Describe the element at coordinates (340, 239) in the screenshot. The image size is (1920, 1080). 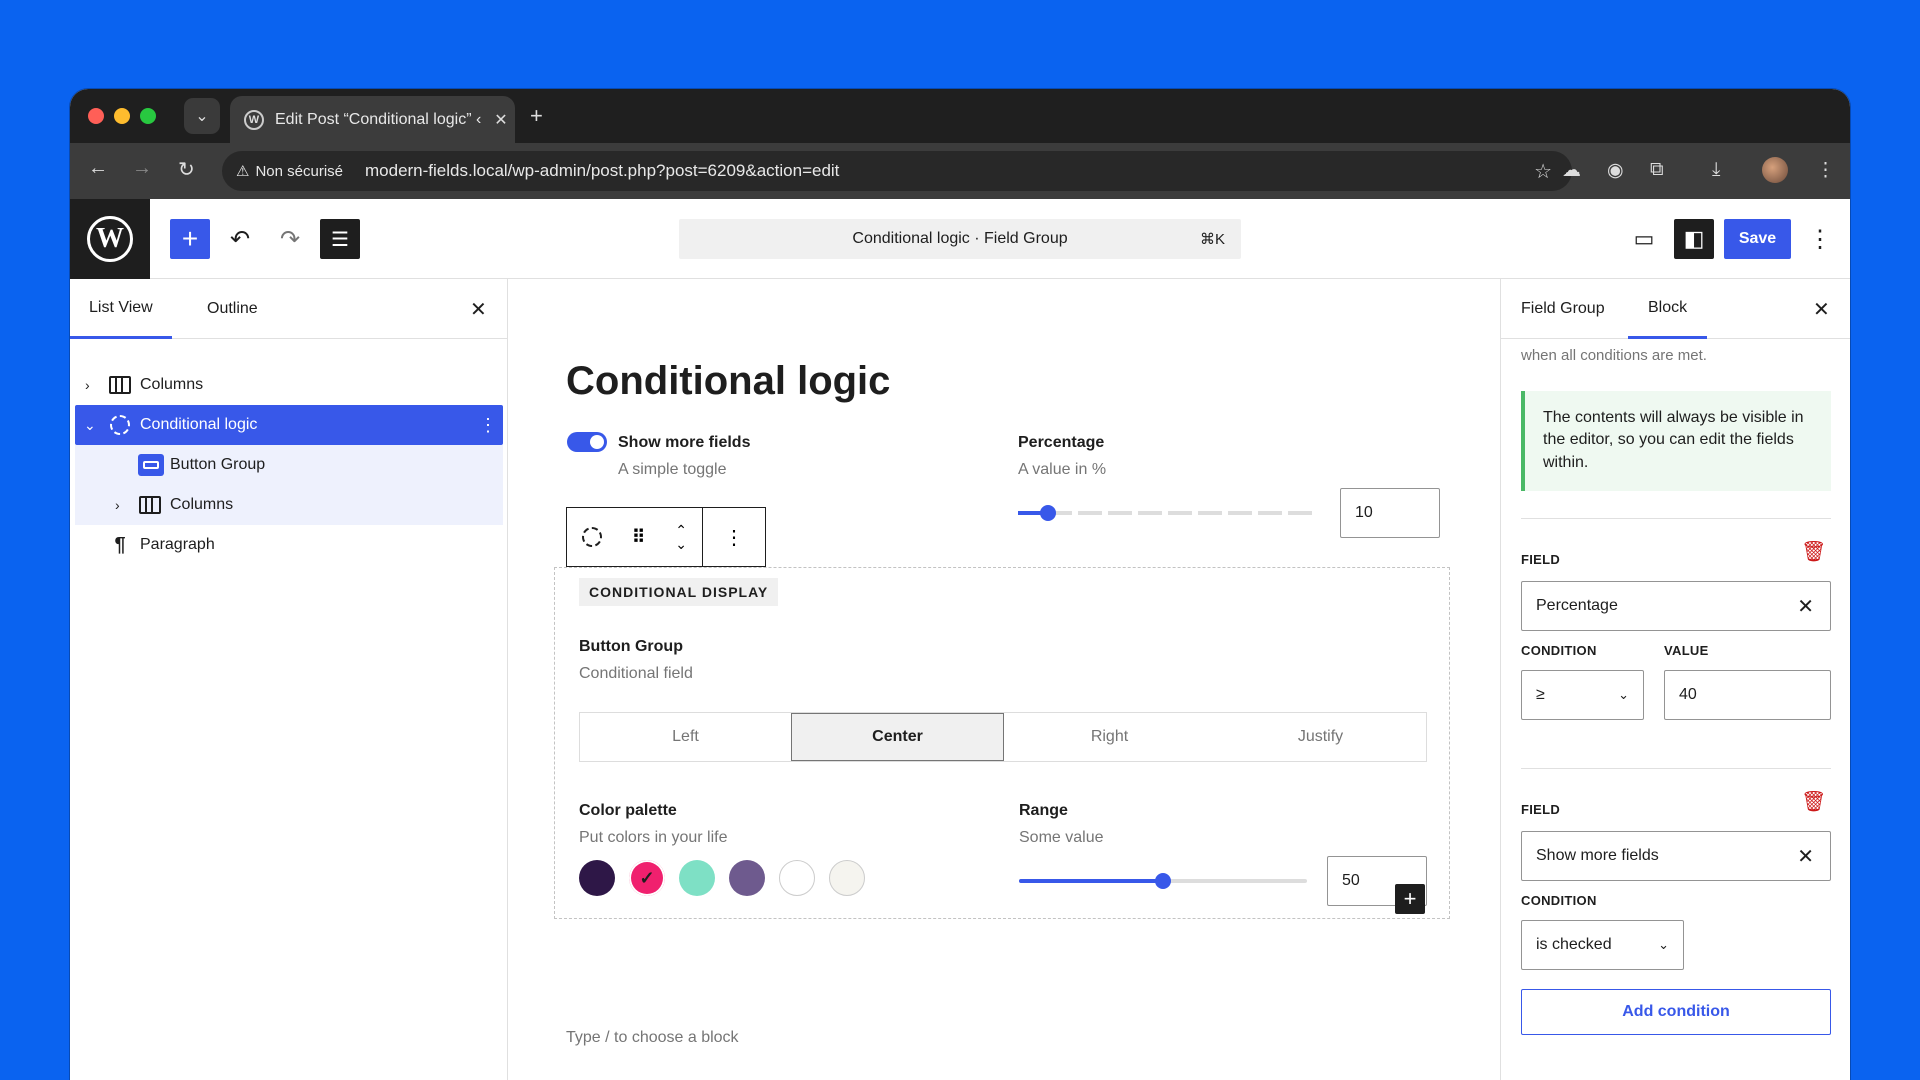
I see `document-overview-icon: ☰` at that location.